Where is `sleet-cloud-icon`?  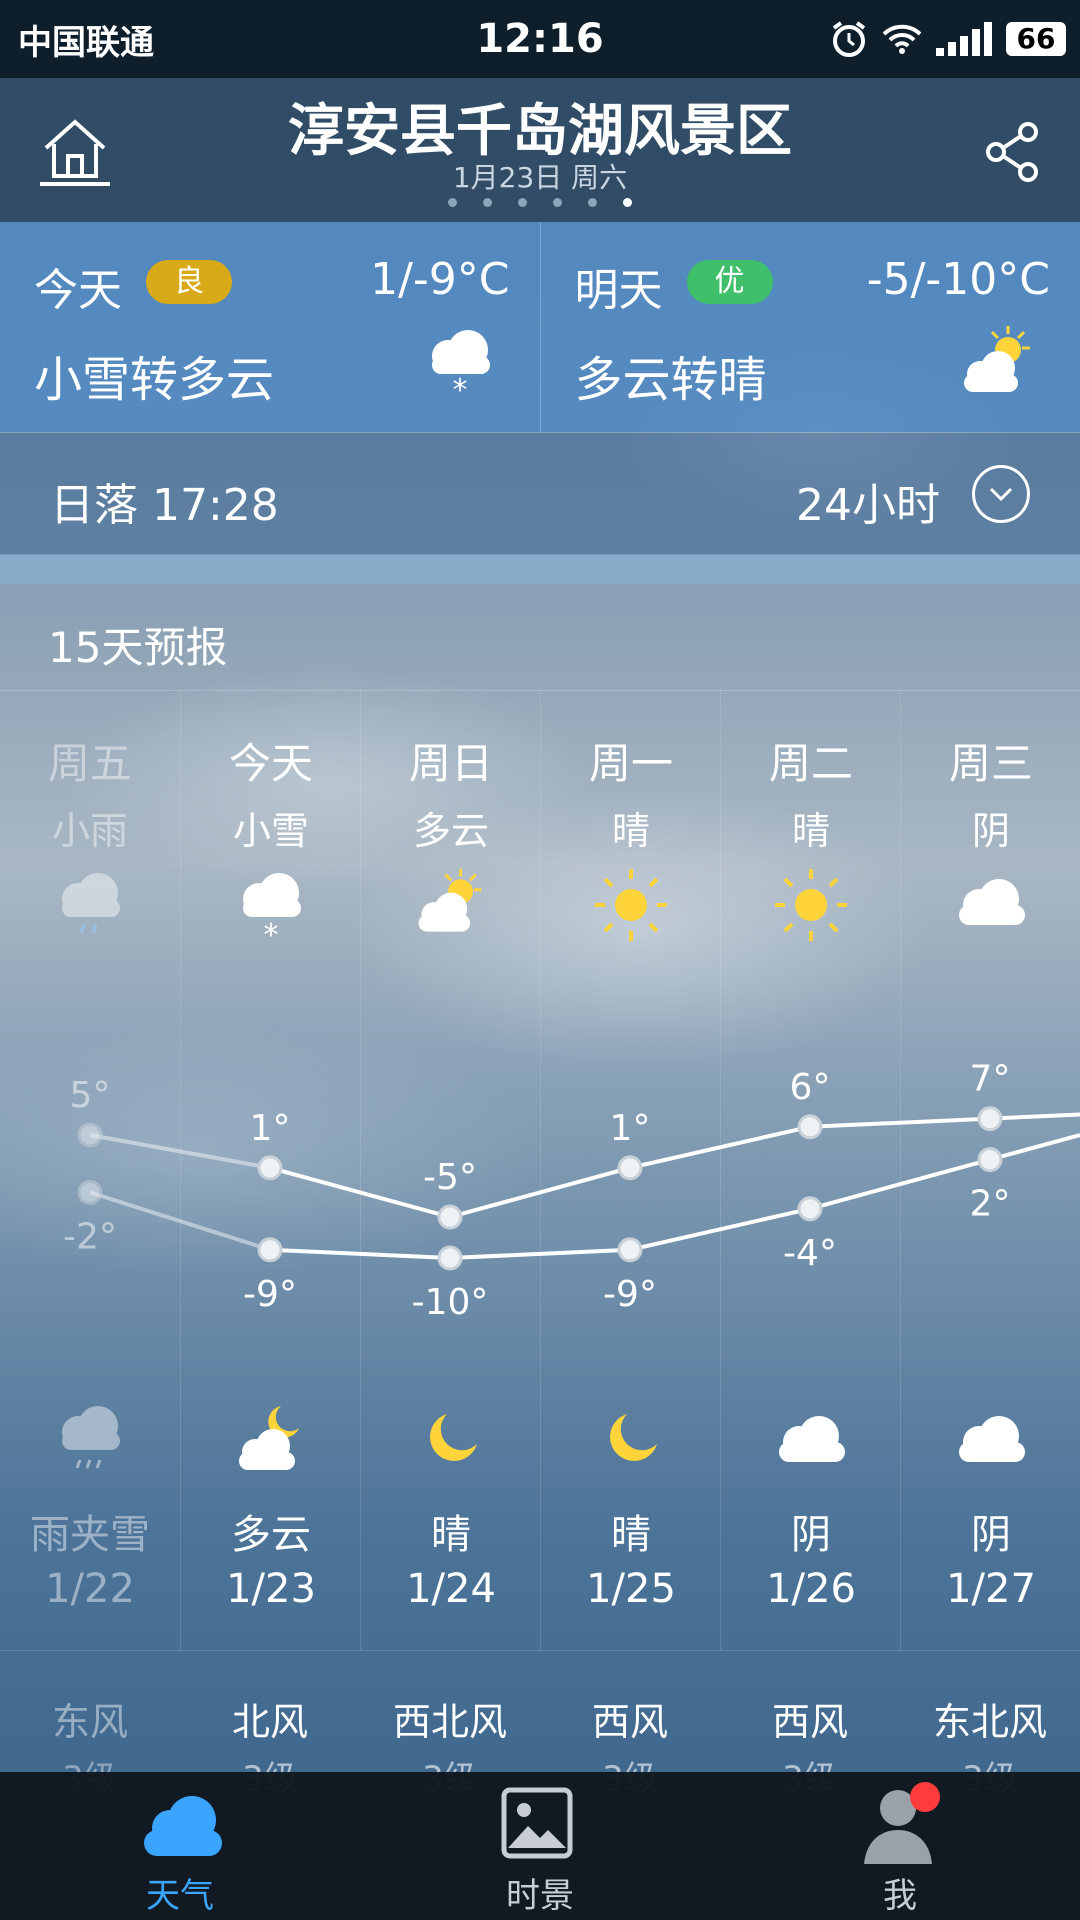 sleet-cloud-icon is located at coordinates (91, 1437).